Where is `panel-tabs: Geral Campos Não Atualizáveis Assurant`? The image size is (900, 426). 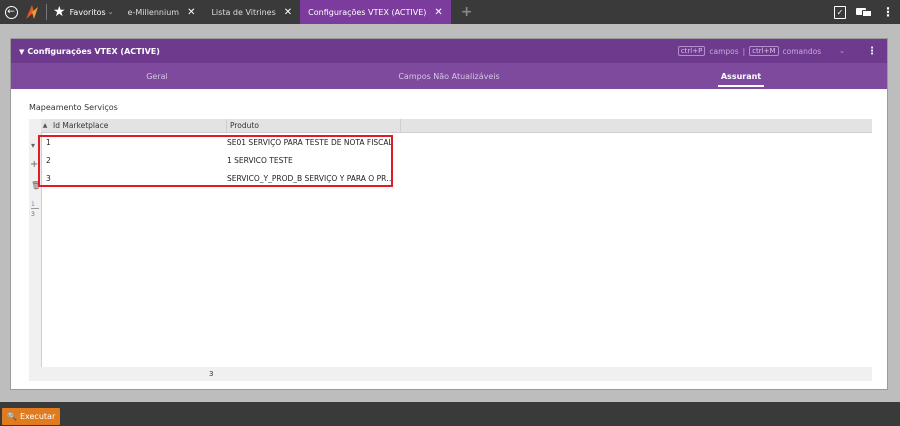
panel-tabs: Geral Campos Não Atualizáveis Assurant is located at coordinates (449, 76).